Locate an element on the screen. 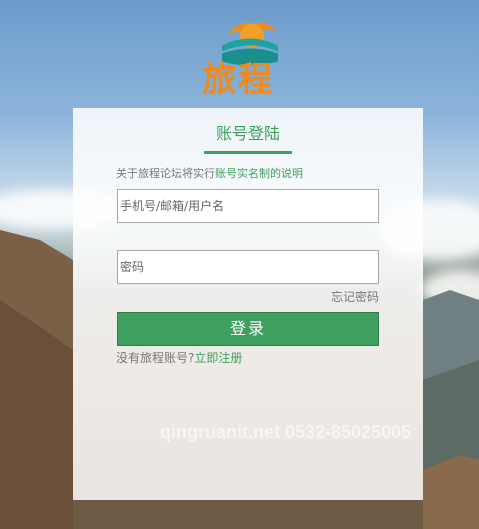  register-row: 没有旅程账号?立即注册 is located at coordinates (179, 357).